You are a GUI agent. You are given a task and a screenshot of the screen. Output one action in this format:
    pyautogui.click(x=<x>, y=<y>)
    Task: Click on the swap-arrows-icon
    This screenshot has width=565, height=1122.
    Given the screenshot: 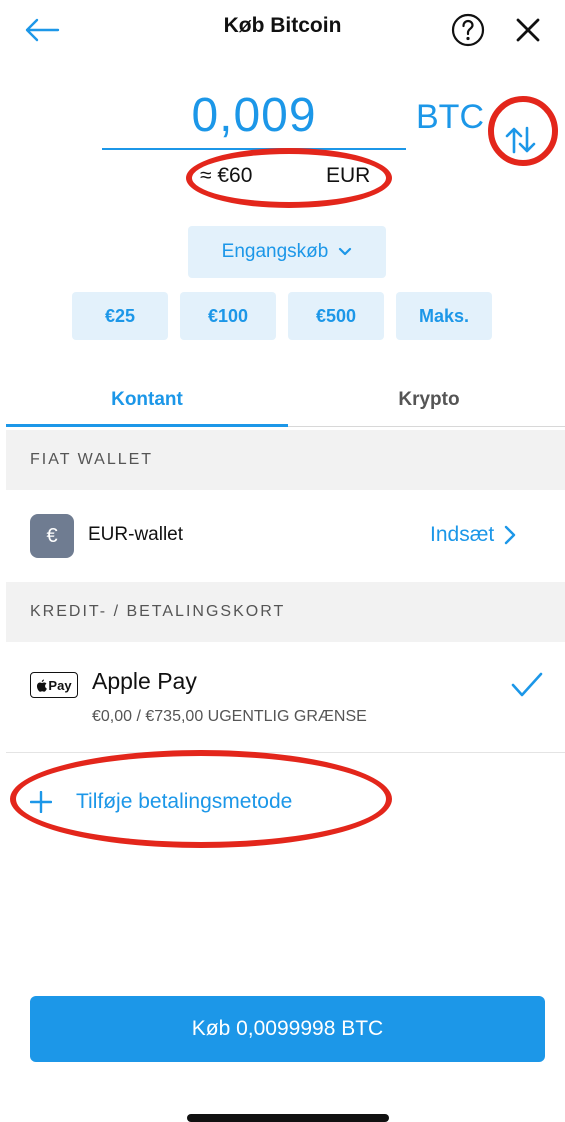 What is the action you would take?
    pyautogui.click(x=520, y=140)
    